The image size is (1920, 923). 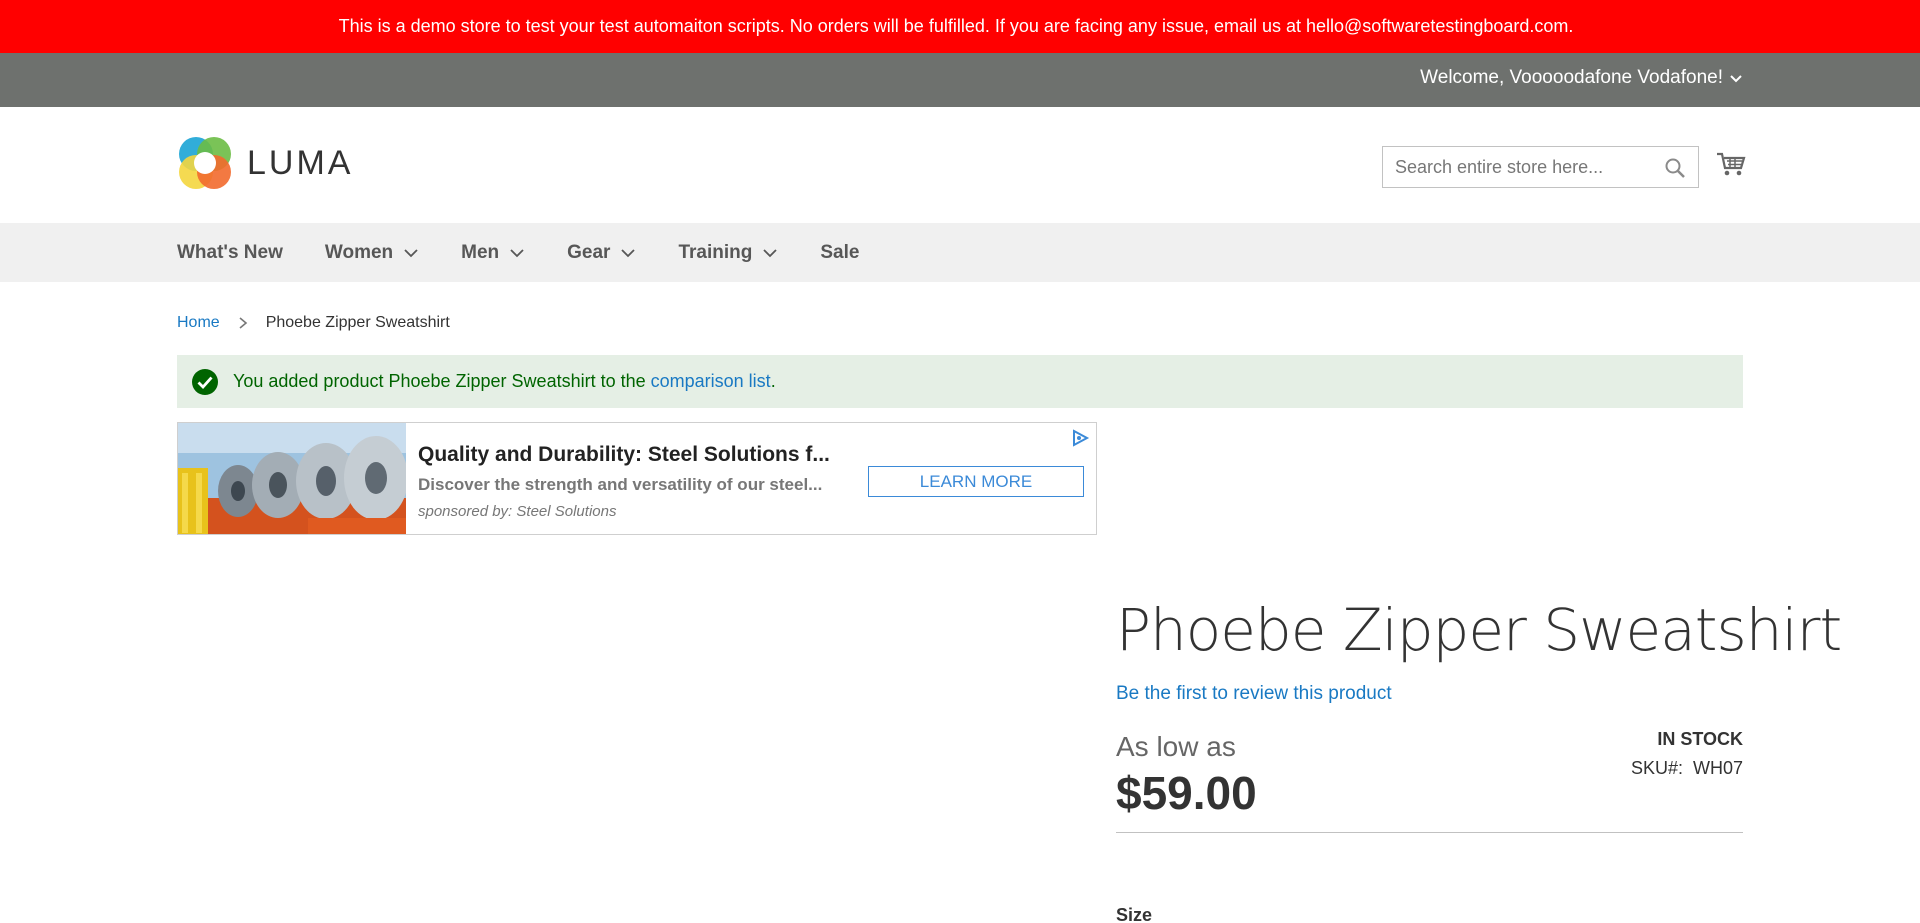 I want to click on welcome-text: Welcome, Vooooodafone Vodafone!, so click(x=1571, y=77).